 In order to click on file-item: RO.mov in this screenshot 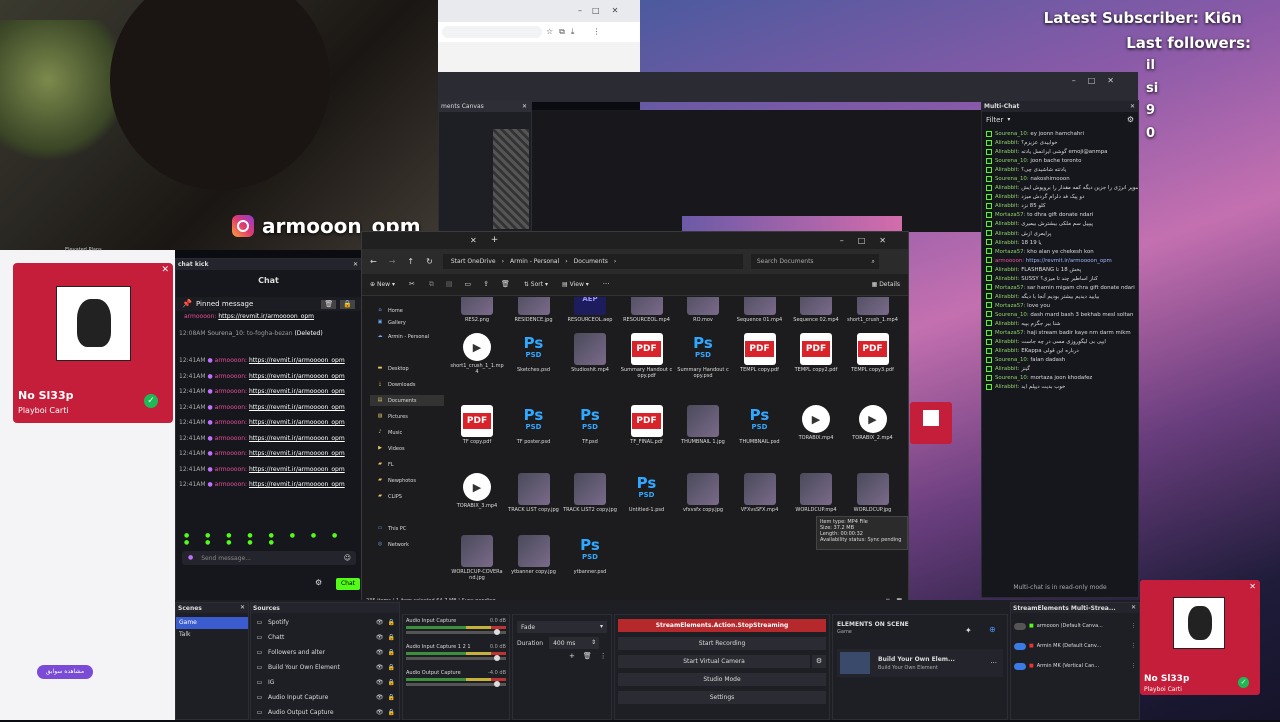, I will do `click(703, 310)`.